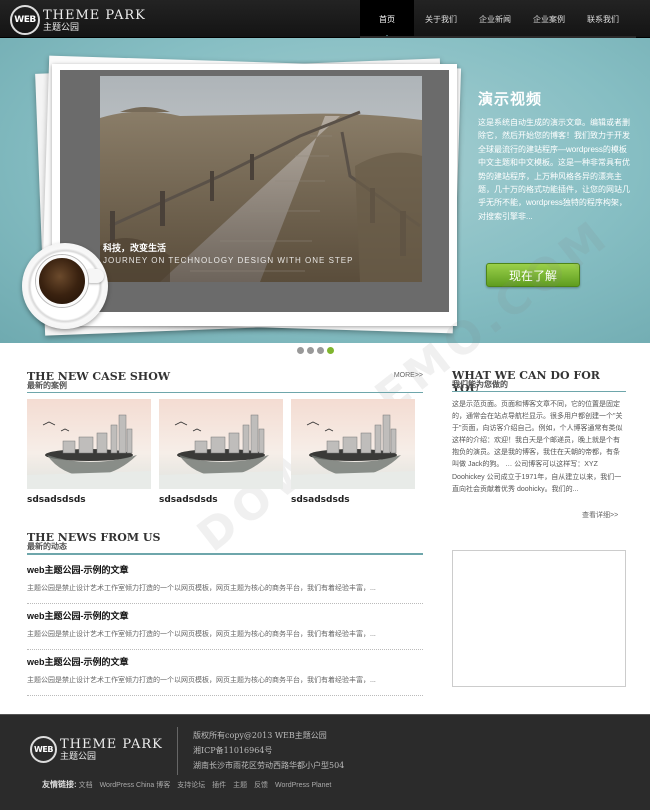 This screenshot has width=650, height=810. Describe the element at coordinates (177, 751) in the screenshot. I see `footer-divider` at that location.